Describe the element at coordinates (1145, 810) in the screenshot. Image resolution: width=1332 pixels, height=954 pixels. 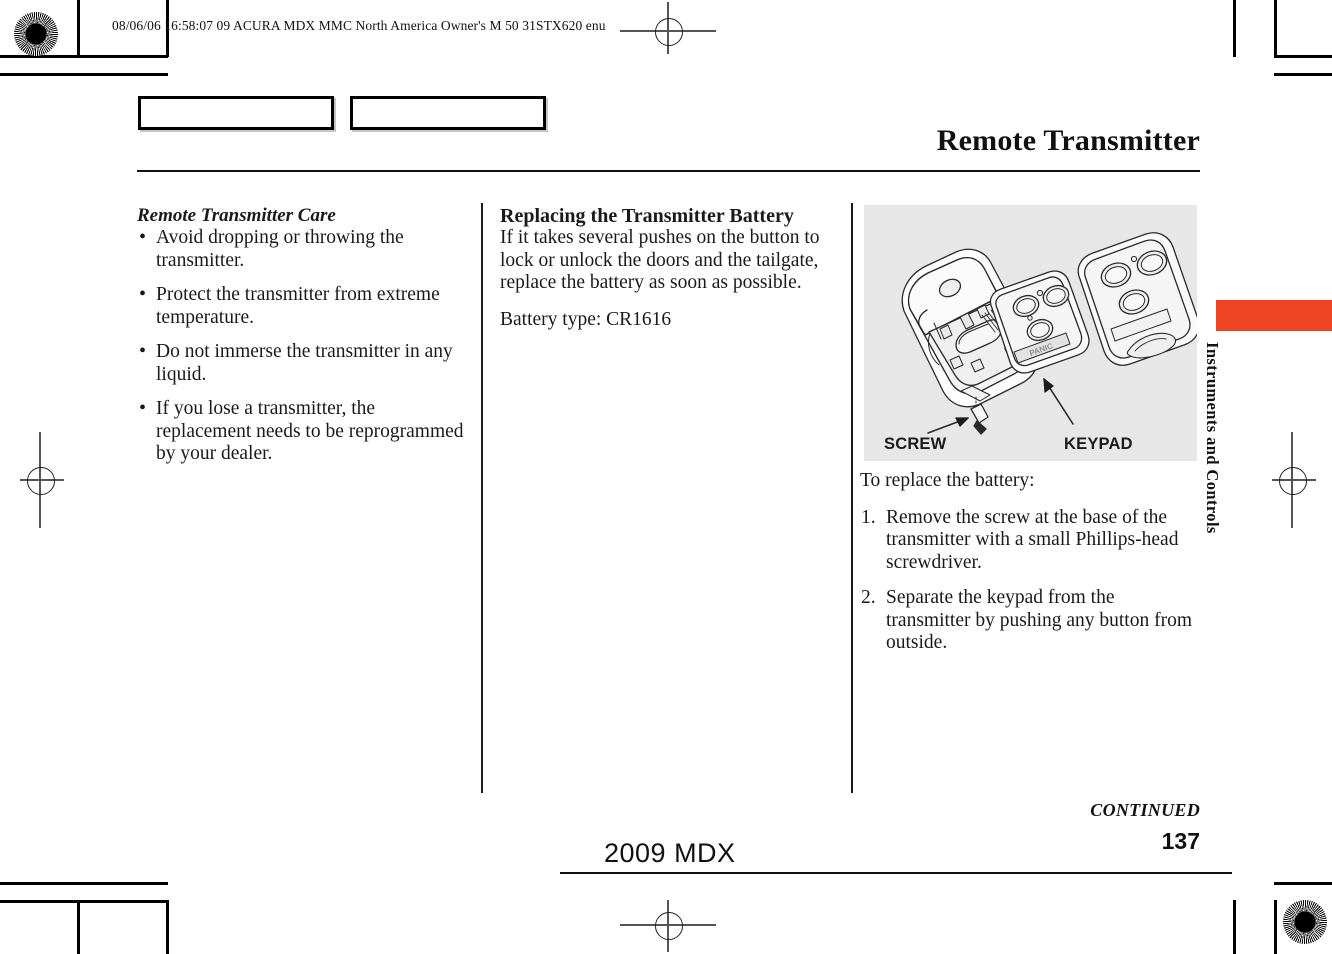
I see `continued-label: CONTINUED` at that location.